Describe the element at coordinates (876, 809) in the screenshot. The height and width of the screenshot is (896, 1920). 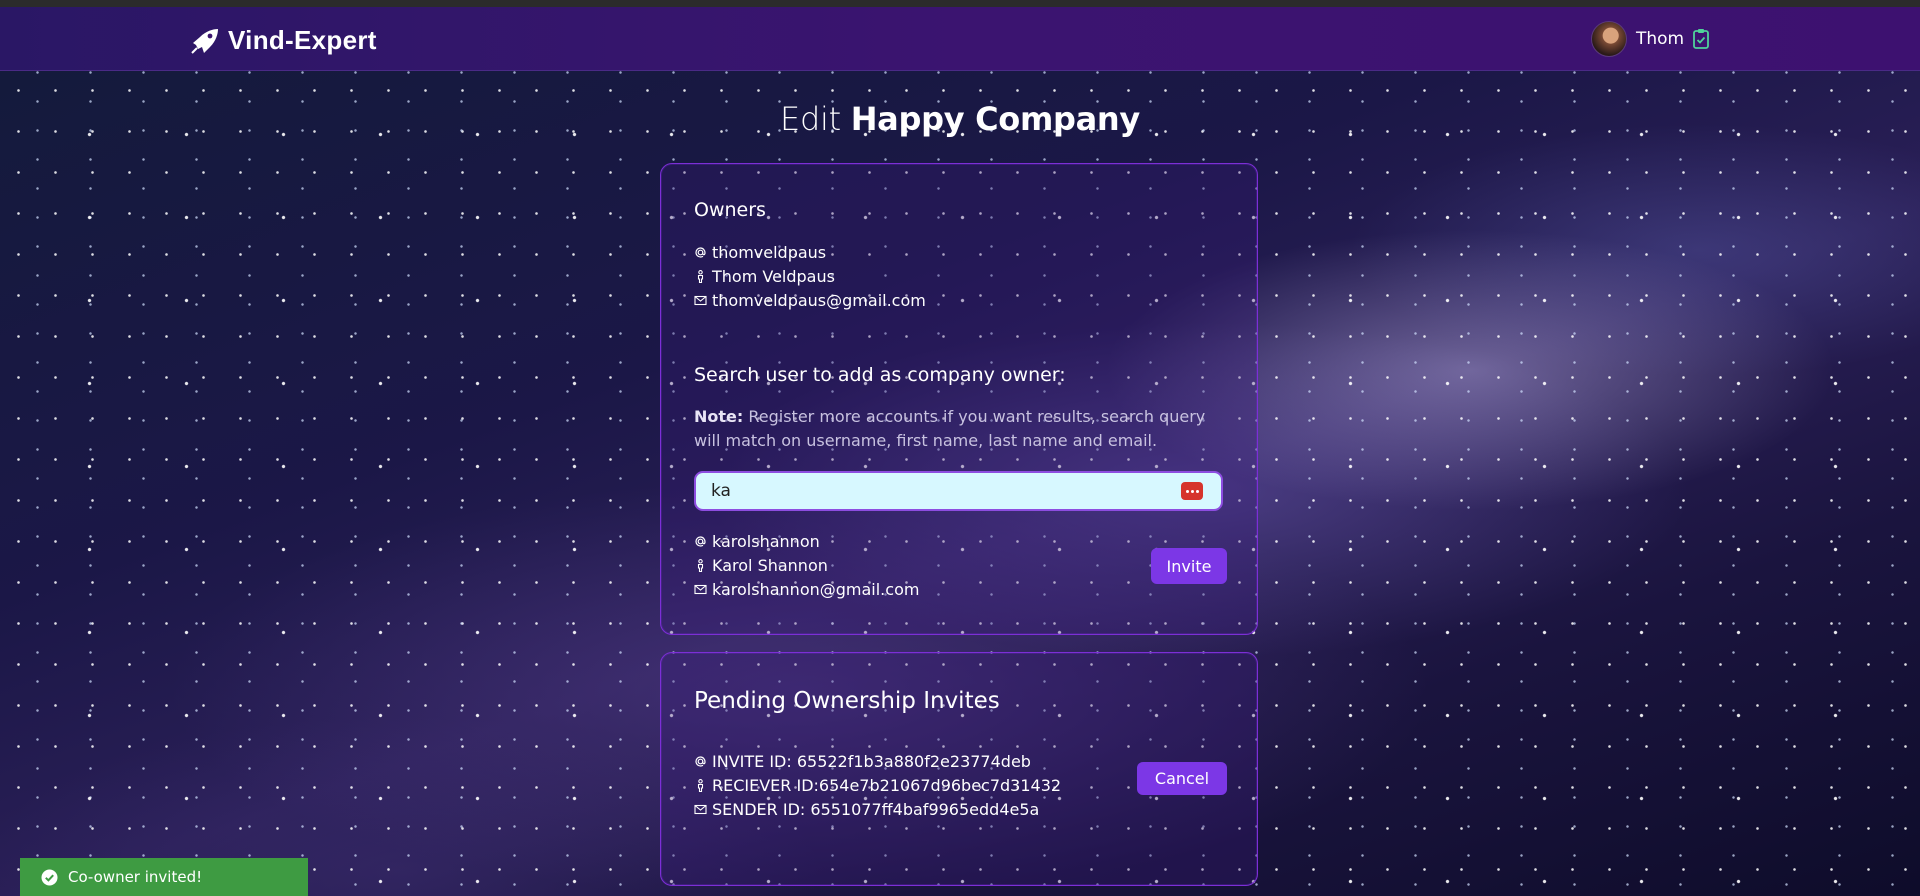
I see `sender-id: SENDER ID: 6551077ff4baf9965edd4e5a` at that location.